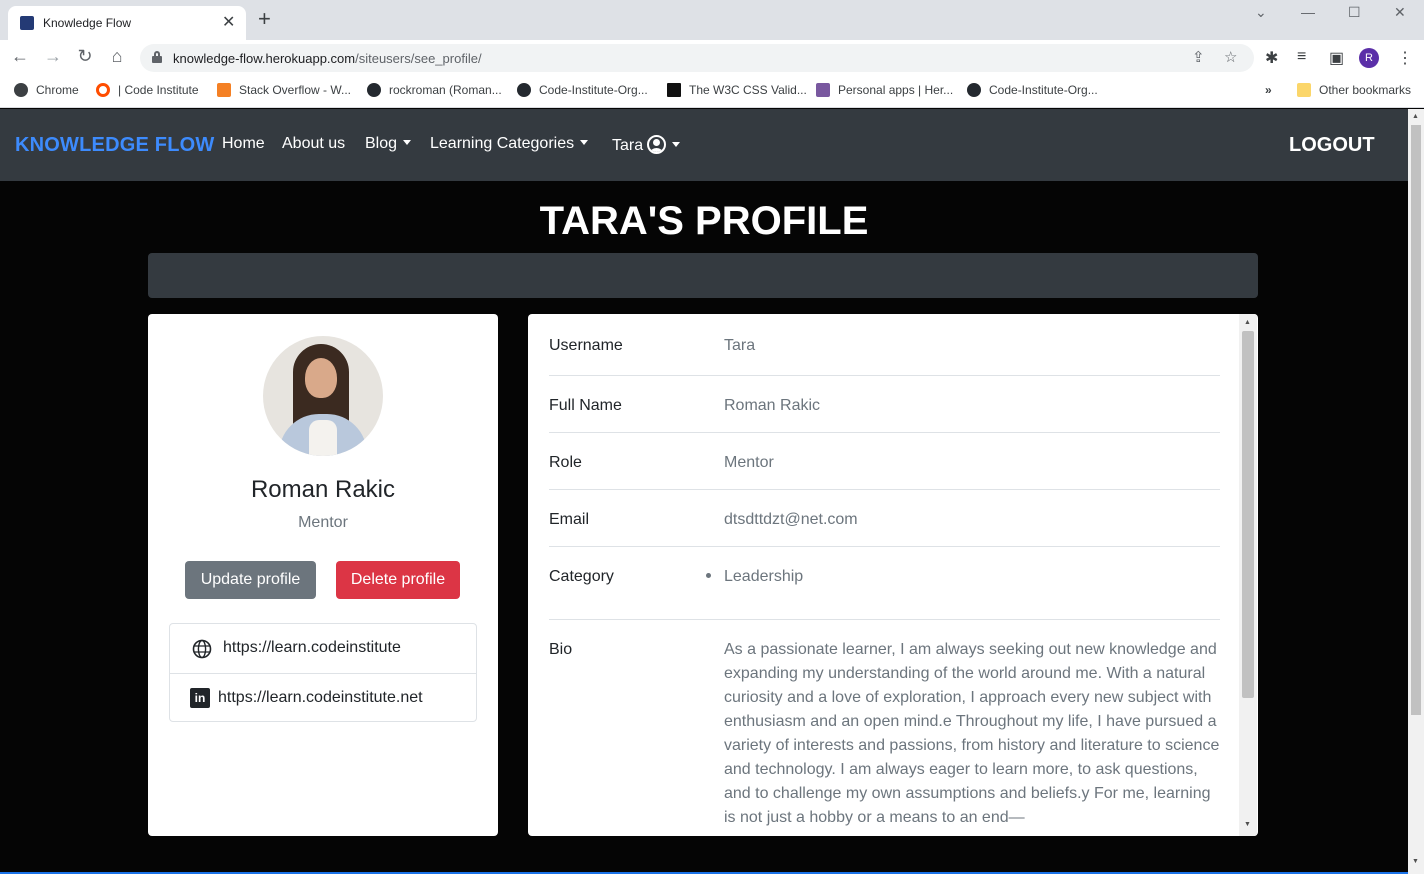 Image resolution: width=1424 pixels, height=874 pixels. What do you see at coordinates (21, 90) in the screenshot?
I see `chrome-icon` at bounding box center [21, 90].